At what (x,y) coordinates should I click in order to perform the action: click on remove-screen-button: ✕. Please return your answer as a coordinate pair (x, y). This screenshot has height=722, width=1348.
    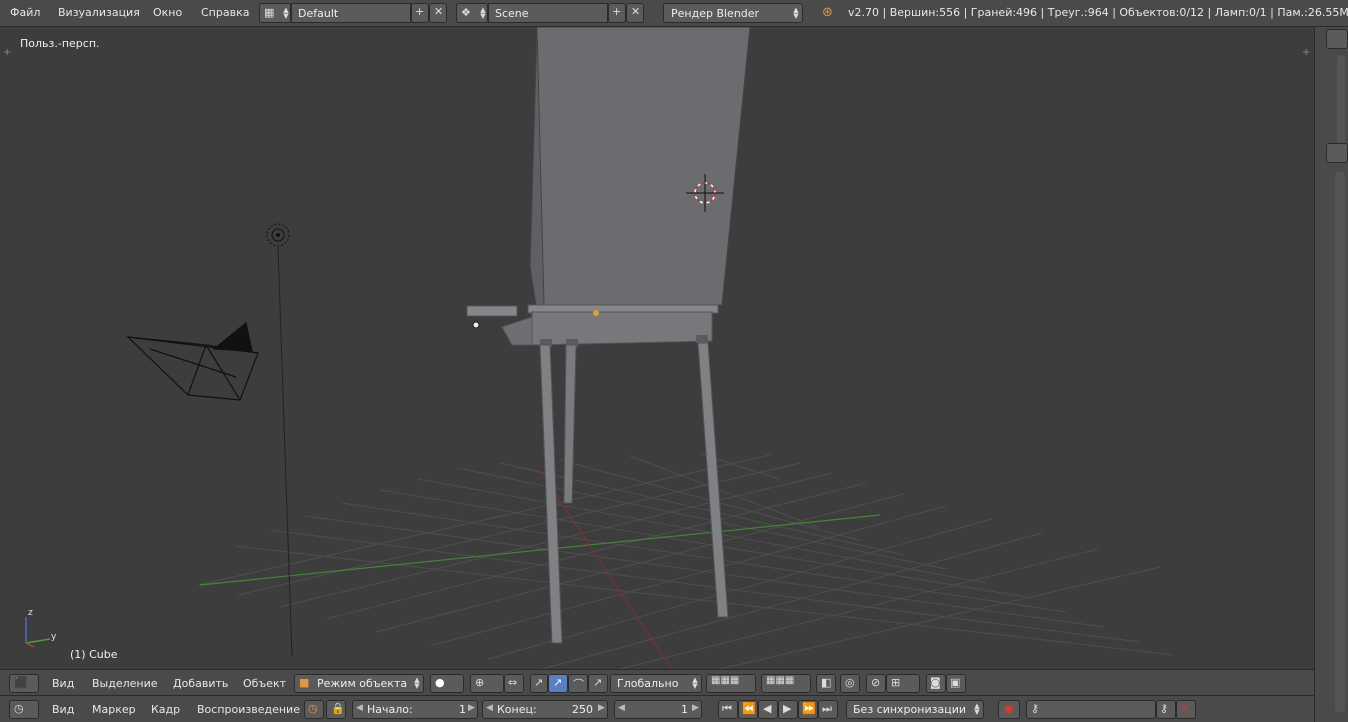
    Looking at the image, I should click on (438, 13).